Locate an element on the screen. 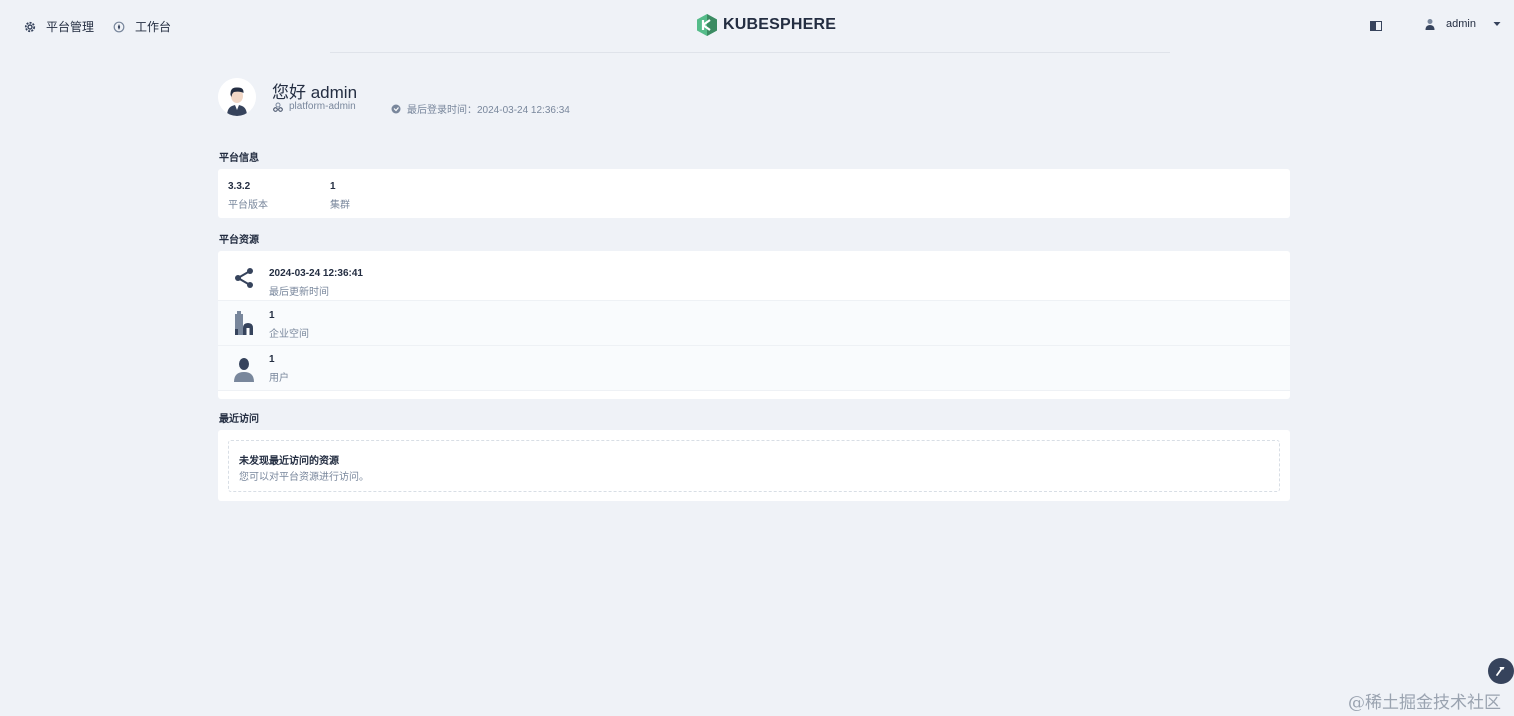  gear-icon is located at coordinates (30, 26).